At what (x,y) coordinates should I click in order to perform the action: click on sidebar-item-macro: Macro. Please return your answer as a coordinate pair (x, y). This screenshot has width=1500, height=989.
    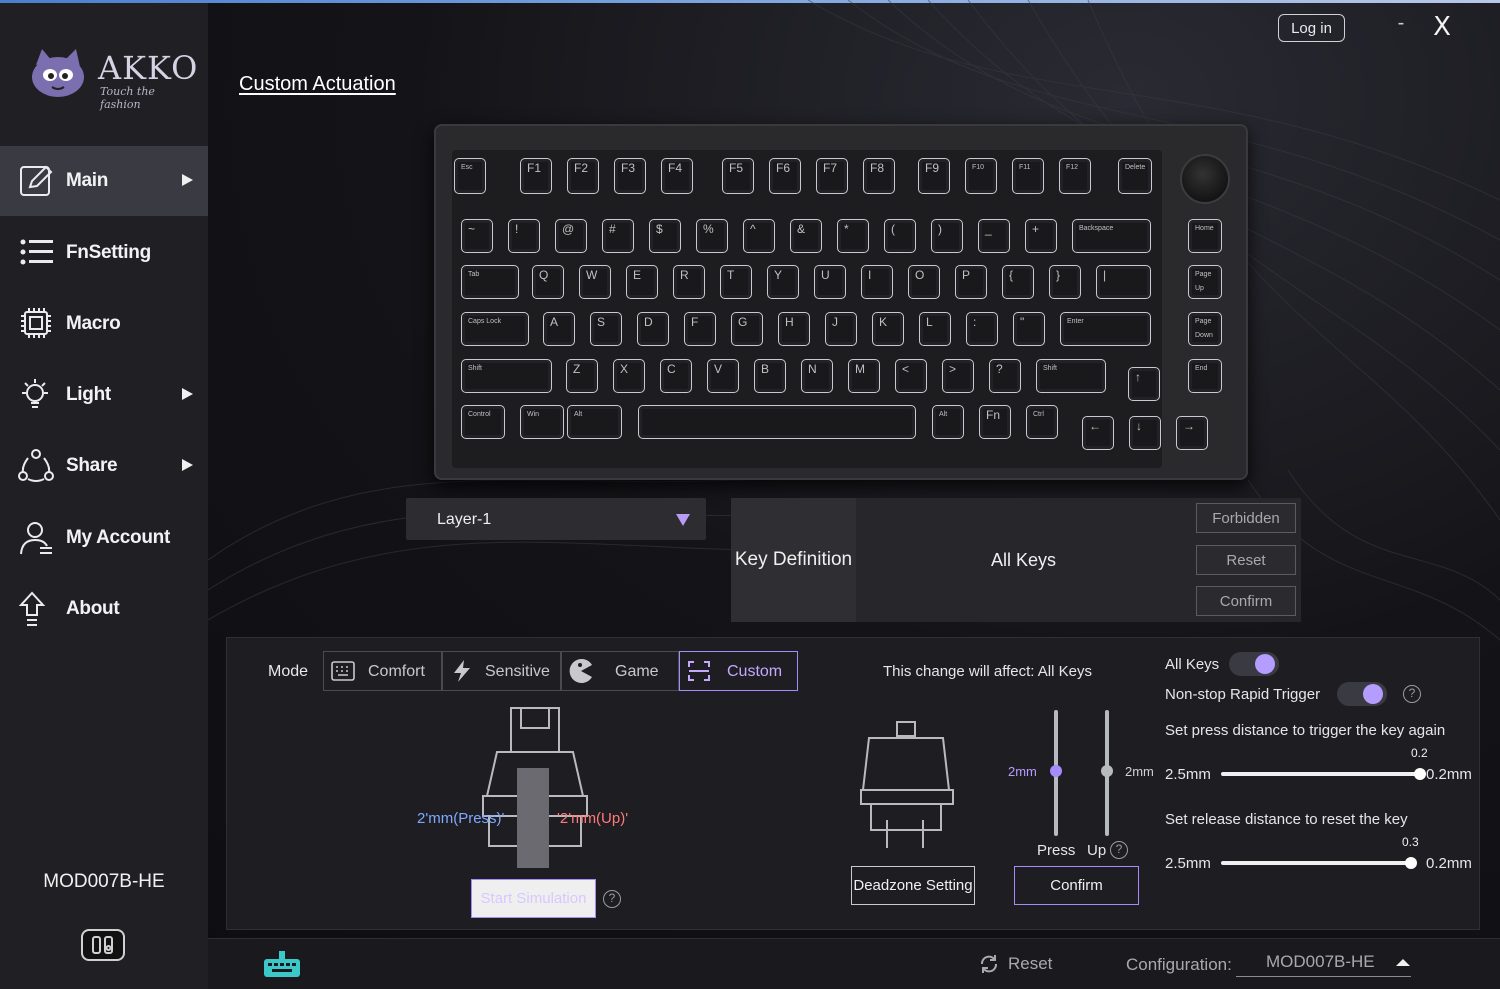
    Looking at the image, I should click on (104, 324).